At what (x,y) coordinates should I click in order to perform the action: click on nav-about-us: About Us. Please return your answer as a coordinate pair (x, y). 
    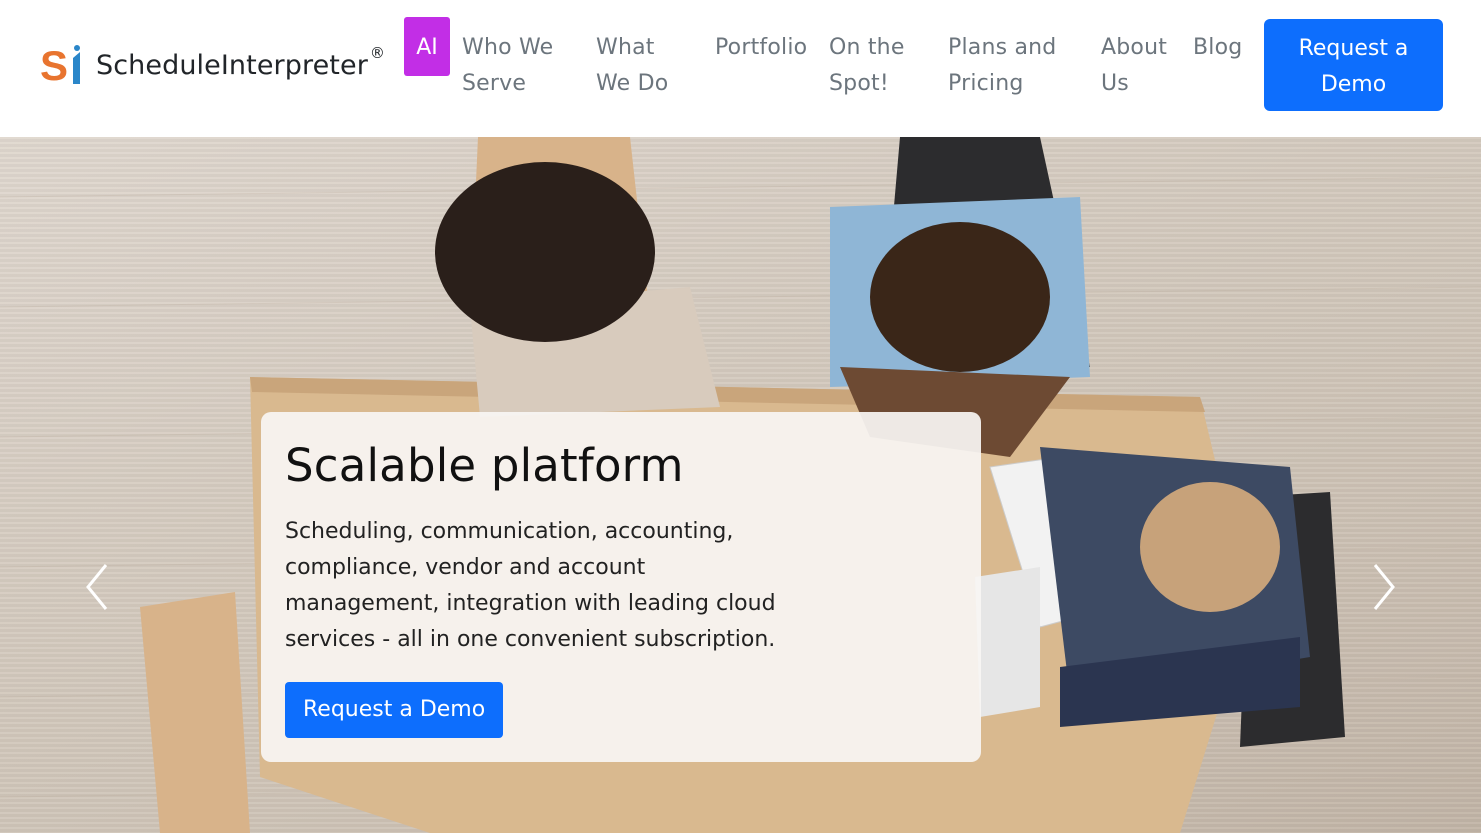
    Looking at the image, I should click on (1141, 66).